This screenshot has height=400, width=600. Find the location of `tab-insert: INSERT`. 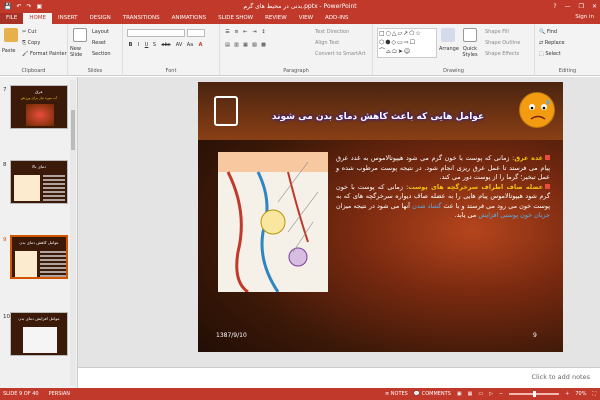

tab-insert: INSERT is located at coordinates (67, 18).